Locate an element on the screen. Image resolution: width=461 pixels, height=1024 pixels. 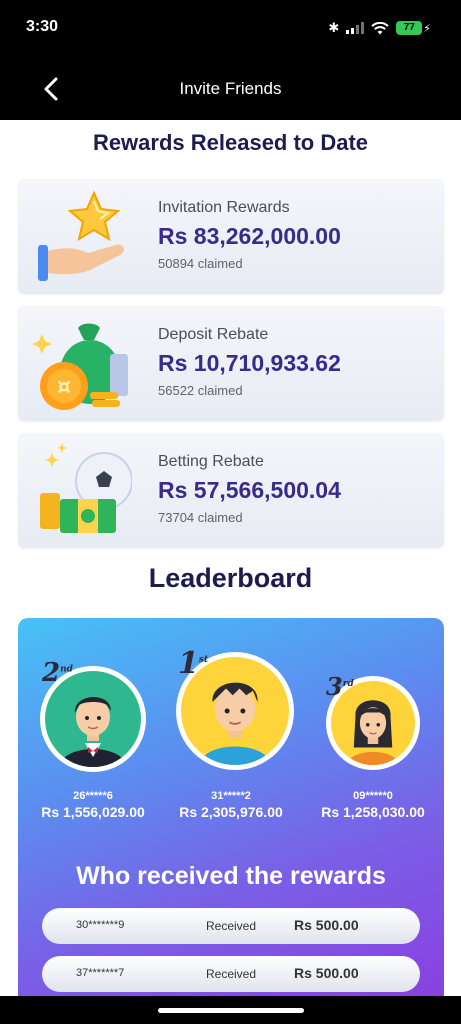
charging-icon: ⚡ is located at coordinates (427, 28).